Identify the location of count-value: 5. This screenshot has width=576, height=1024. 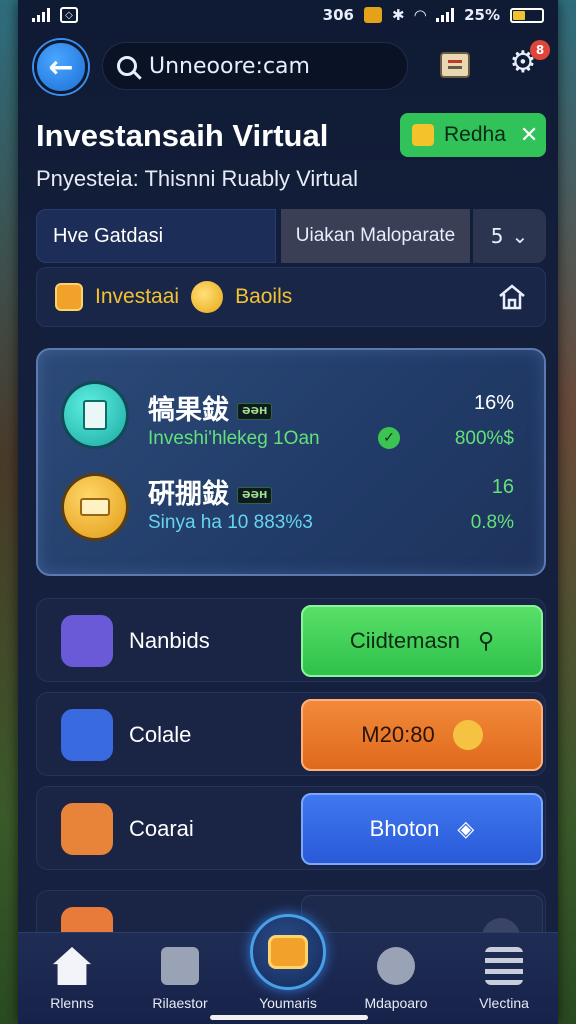
(497, 236).